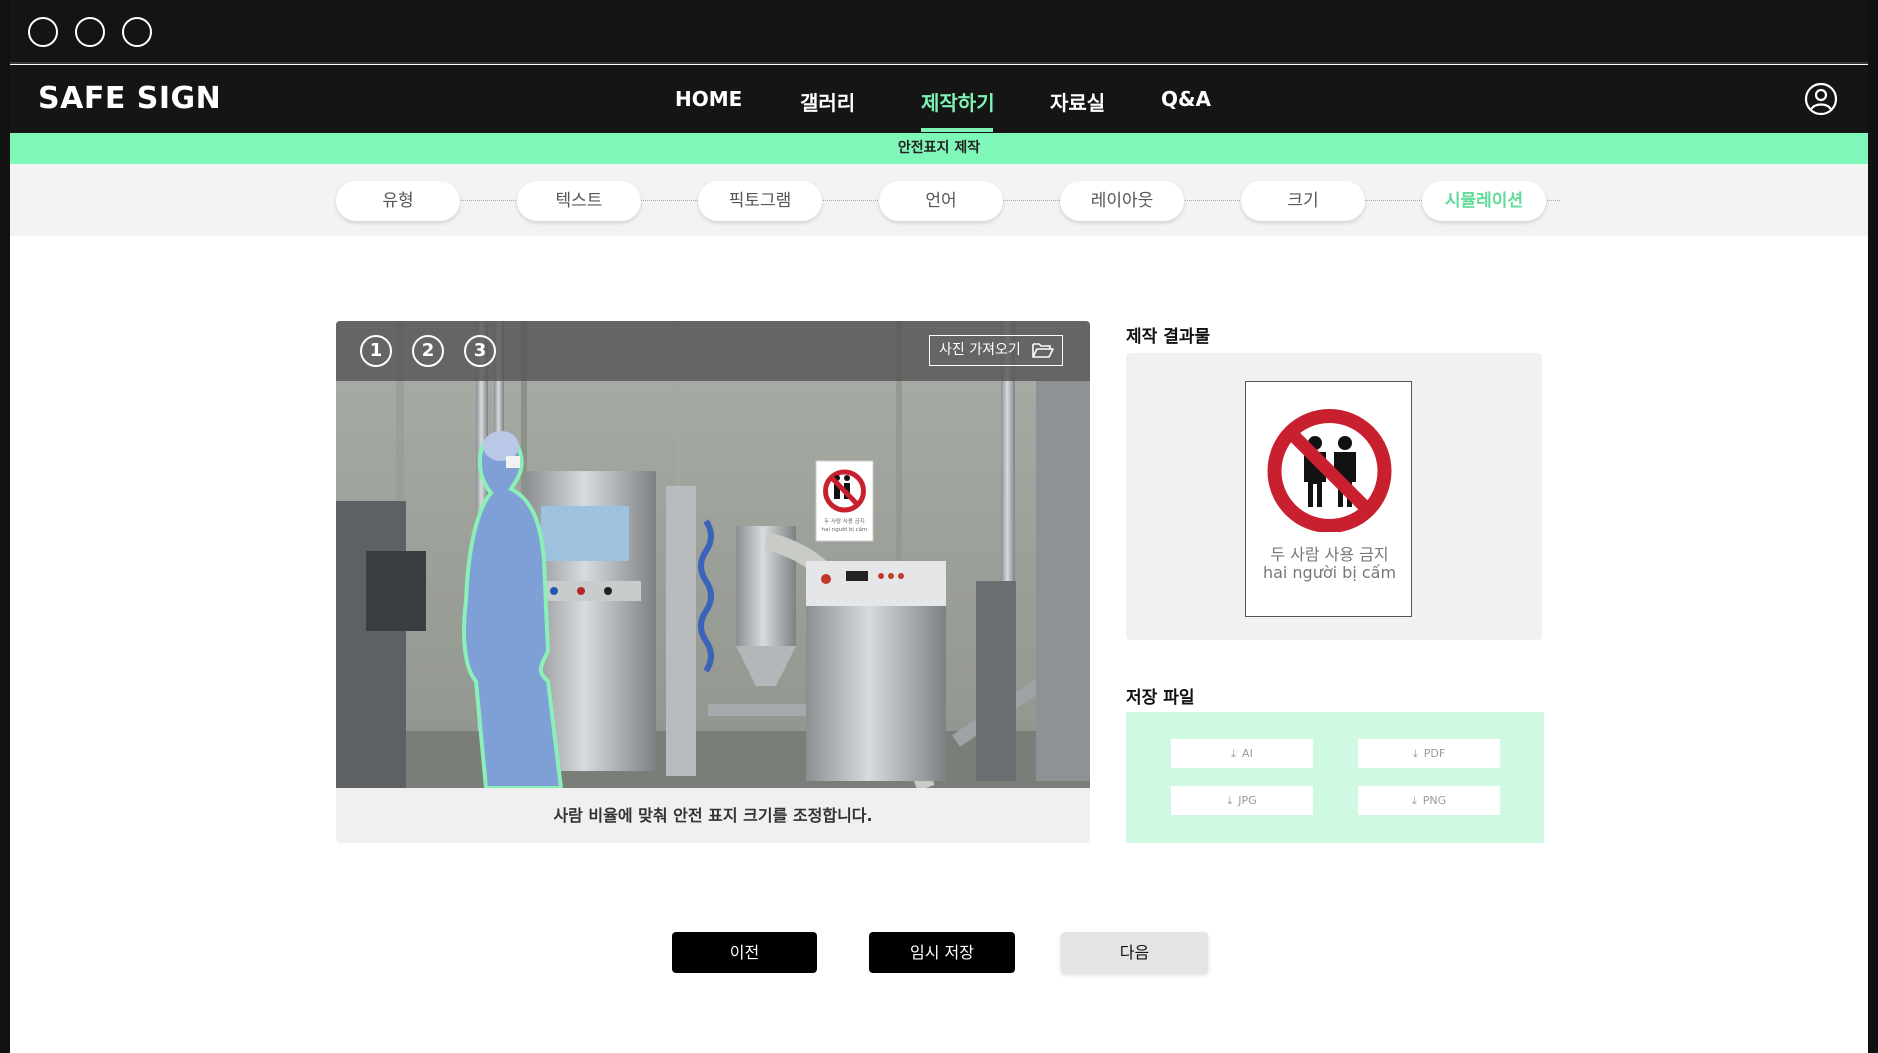 Image resolution: width=1878 pixels, height=1053 pixels. I want to click on result-sign-card: 두 사람 사용 금지 hai người bị cấm, so click(1328, 499).